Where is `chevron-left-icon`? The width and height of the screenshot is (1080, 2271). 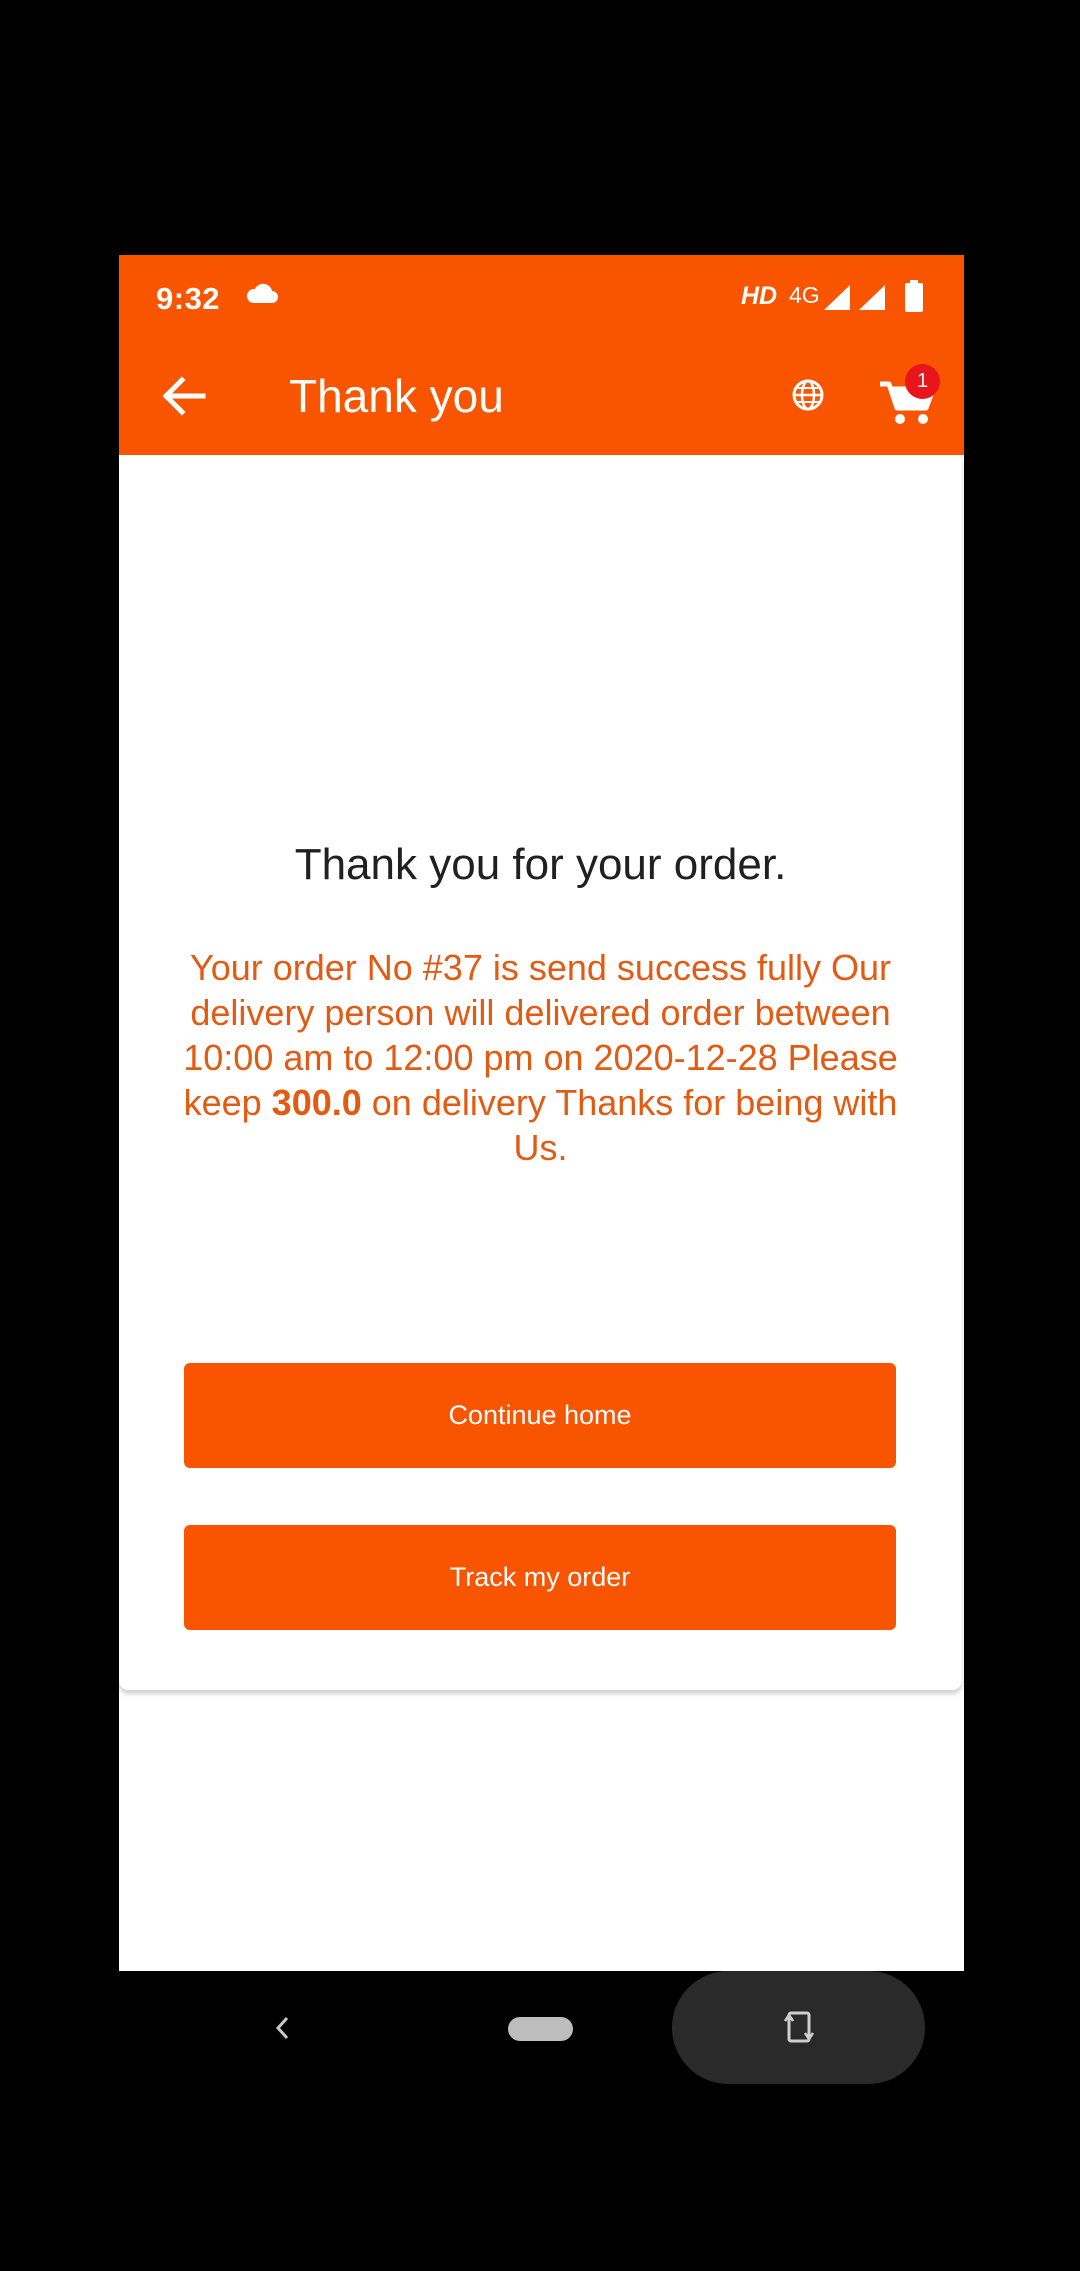
chevron-left-icon is located at coordinates (282, 2028).